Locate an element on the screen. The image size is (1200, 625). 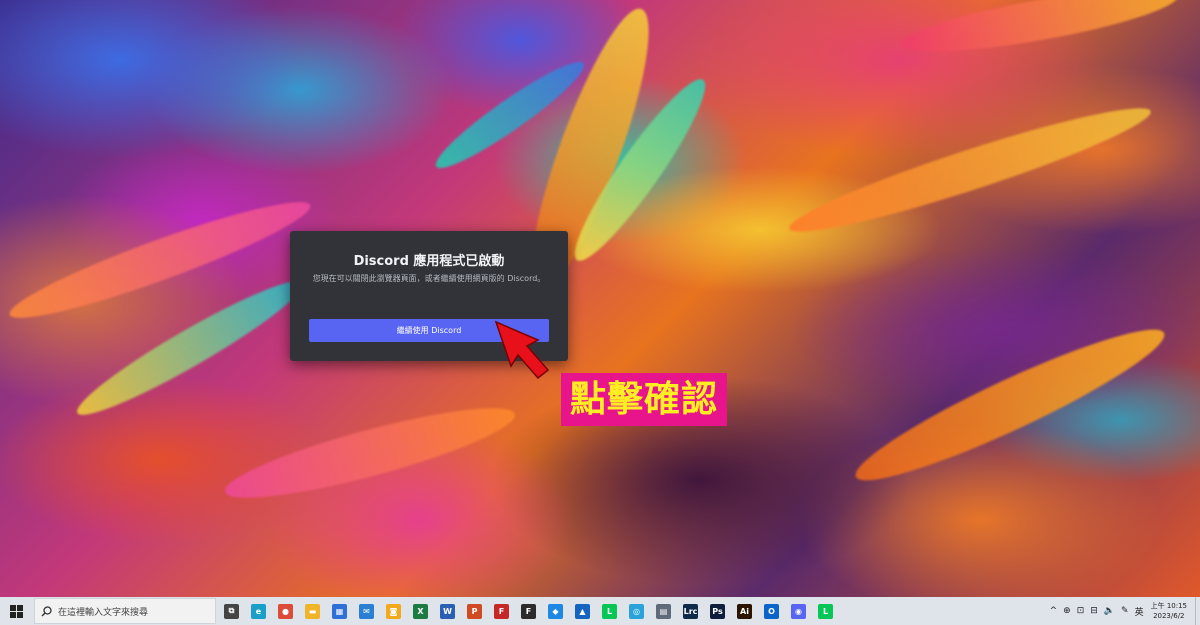
click-confirm-annotation: 點擊確認 is located at coordinates (644, 399).